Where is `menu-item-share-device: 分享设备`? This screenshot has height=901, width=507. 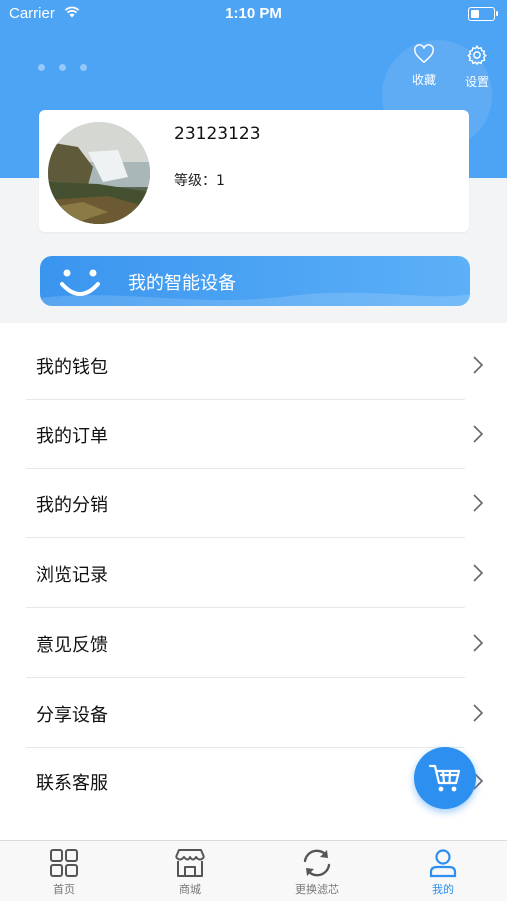
menu-item-share-device: 分享设备 is located at coordinates (253, 713).